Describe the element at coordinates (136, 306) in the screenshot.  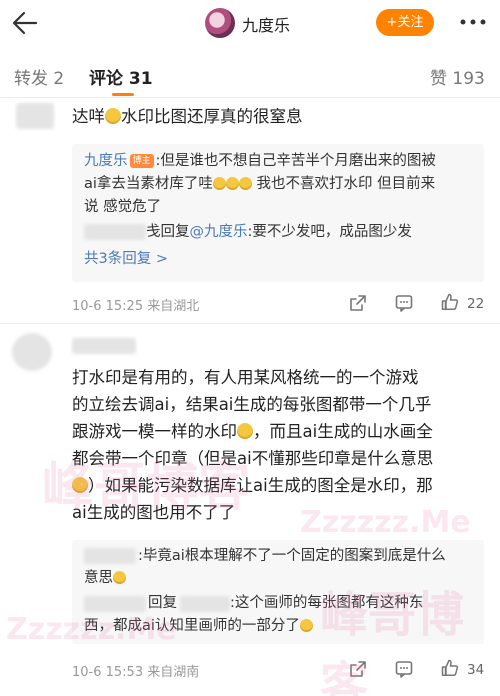
I see `comment-meta: 10-6 15:25 来自湖北` at that location.